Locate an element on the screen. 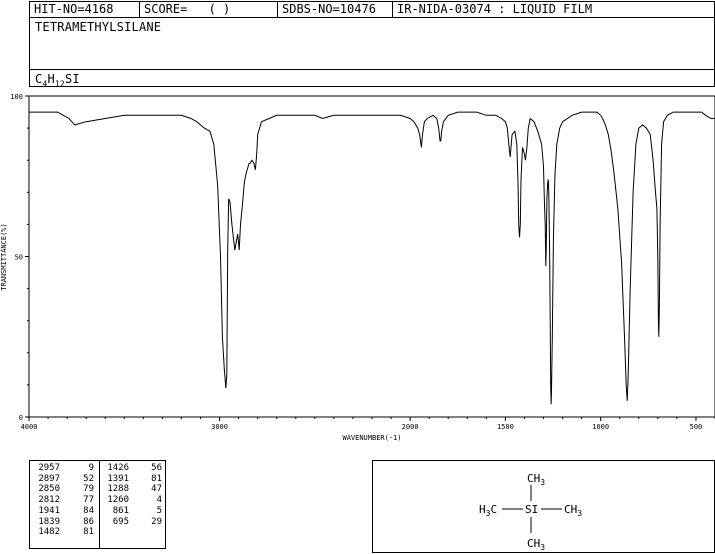  y-tick-label: 50 is located at coordinates (19, 258).